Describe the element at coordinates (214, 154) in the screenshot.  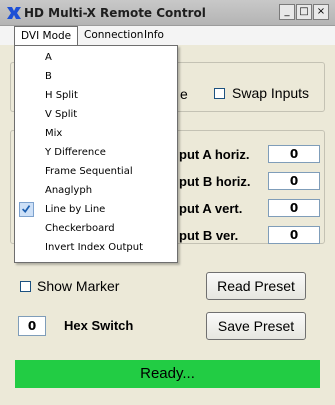
I see `offset-label-a-horiz: put A horiz.` at that location.